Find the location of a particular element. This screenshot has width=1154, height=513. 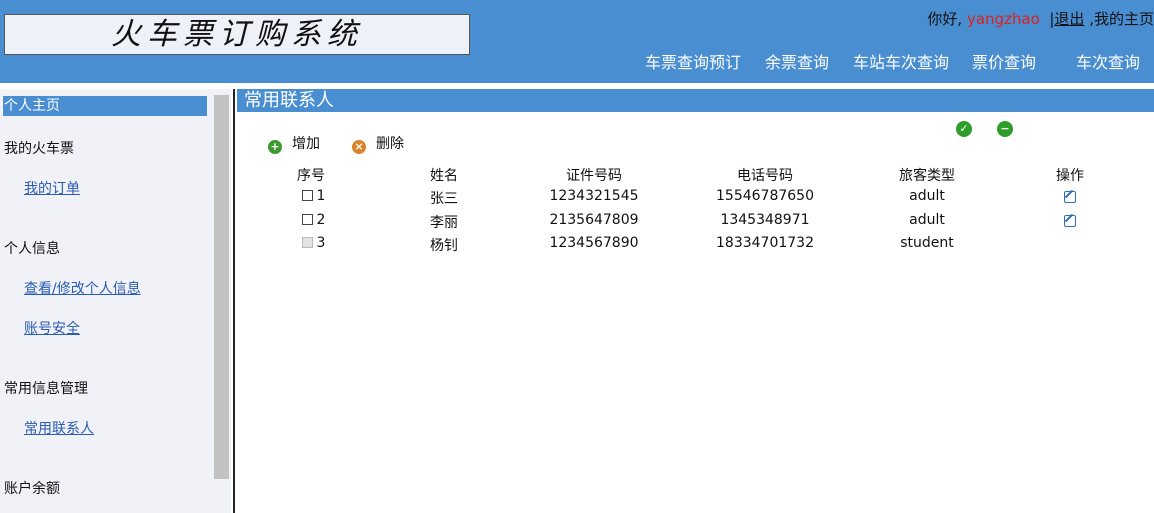

row-number: 2 is located at coordinates (321, 220).